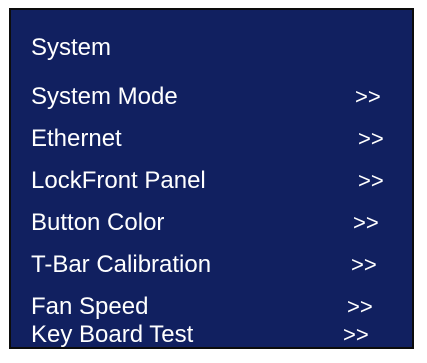 The height and width of the screenshot is (363, 427). I want to click on menu-item-label: System Mode, so click(104, 96).